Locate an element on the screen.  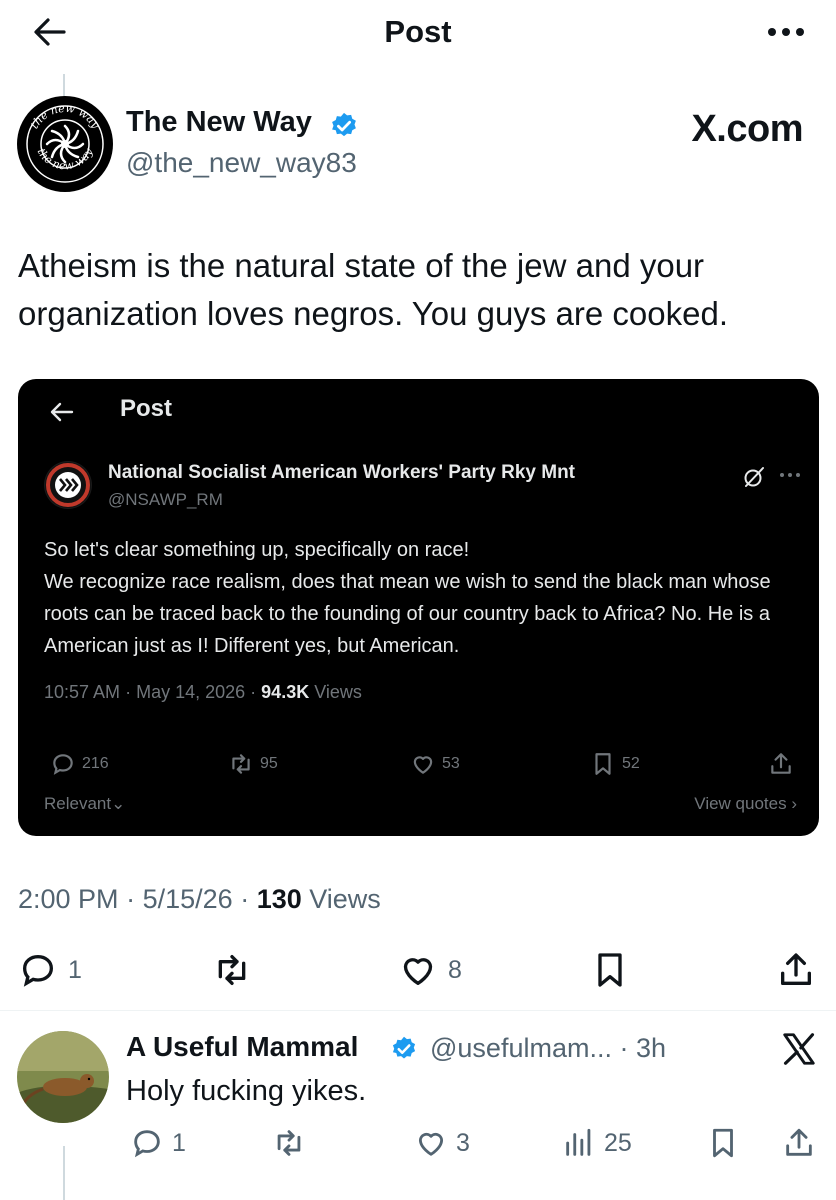
embed-reply-action: 216 is located at coordinates (79, 764).